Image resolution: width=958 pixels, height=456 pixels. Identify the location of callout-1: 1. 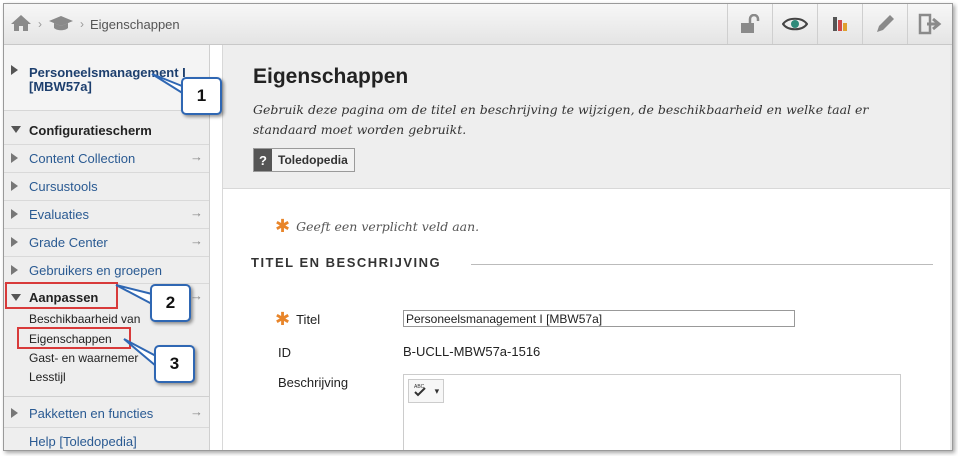
(201, 96).